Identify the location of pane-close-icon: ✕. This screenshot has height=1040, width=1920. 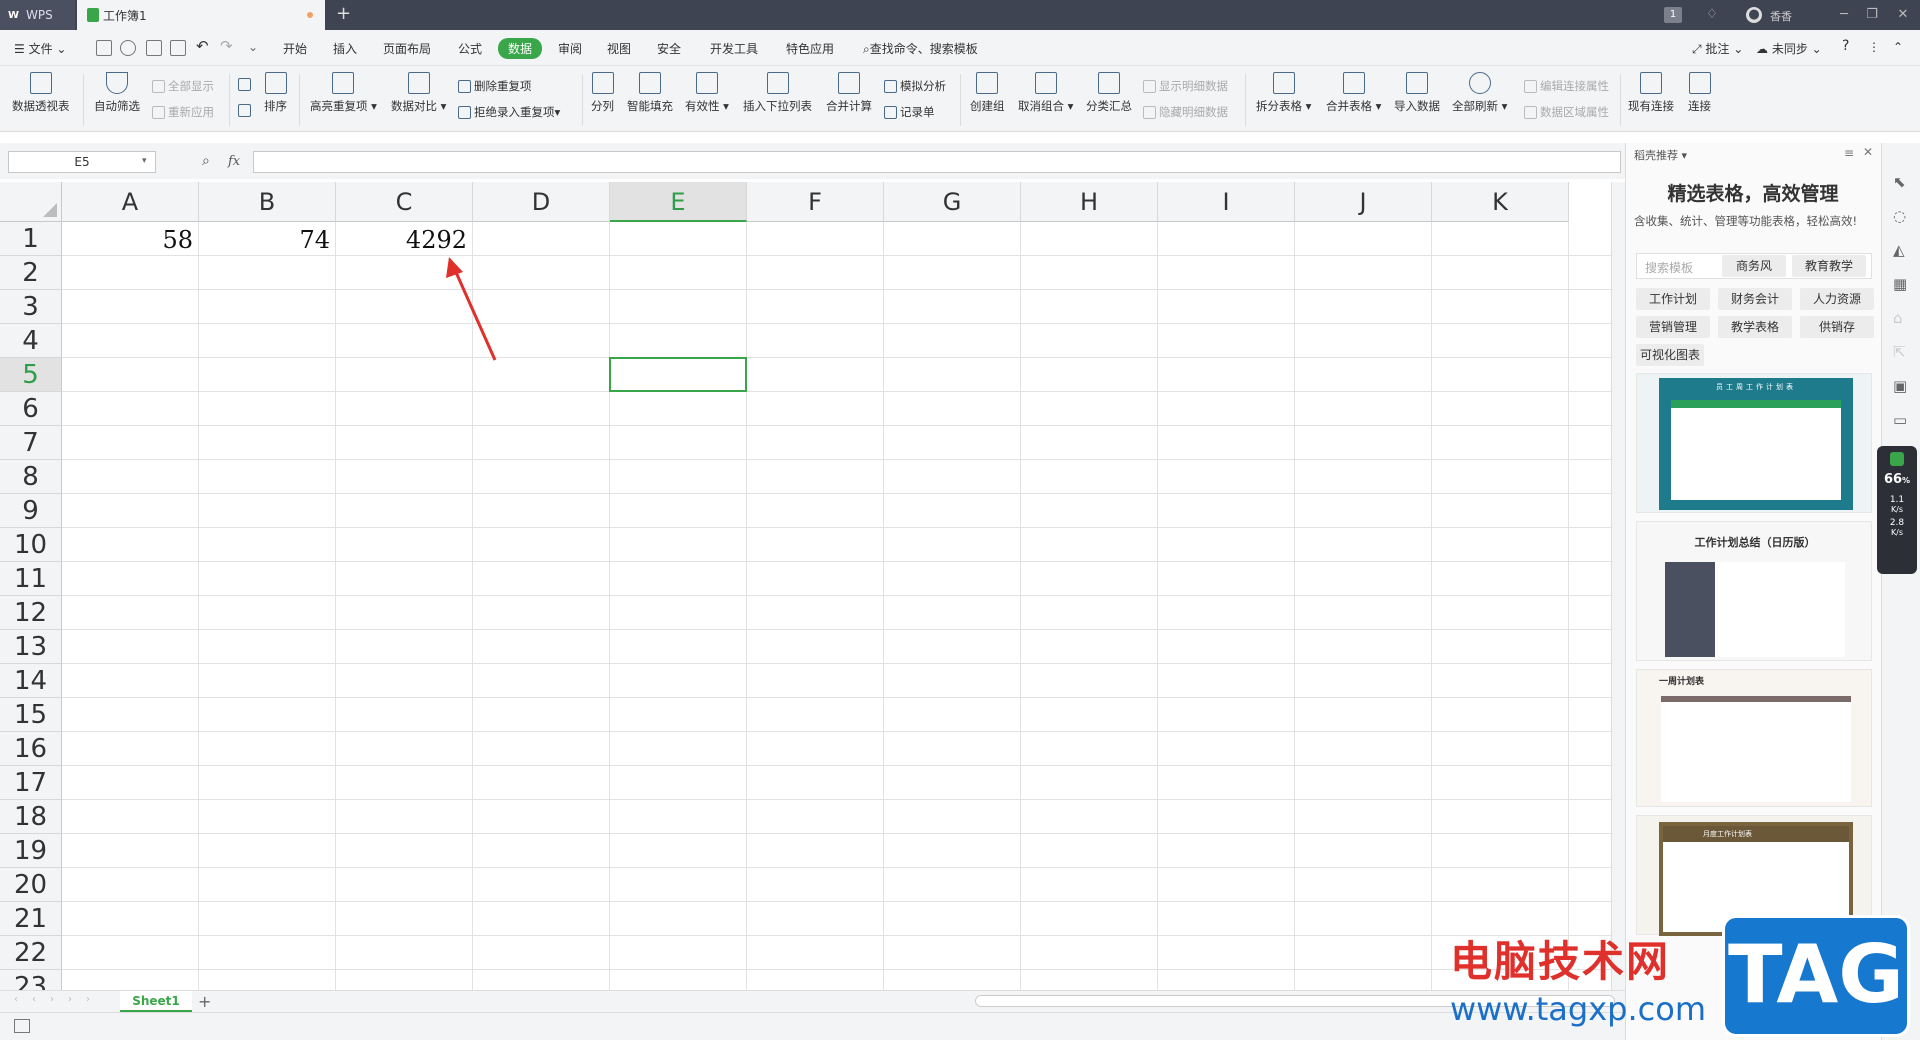
(1868, 152).